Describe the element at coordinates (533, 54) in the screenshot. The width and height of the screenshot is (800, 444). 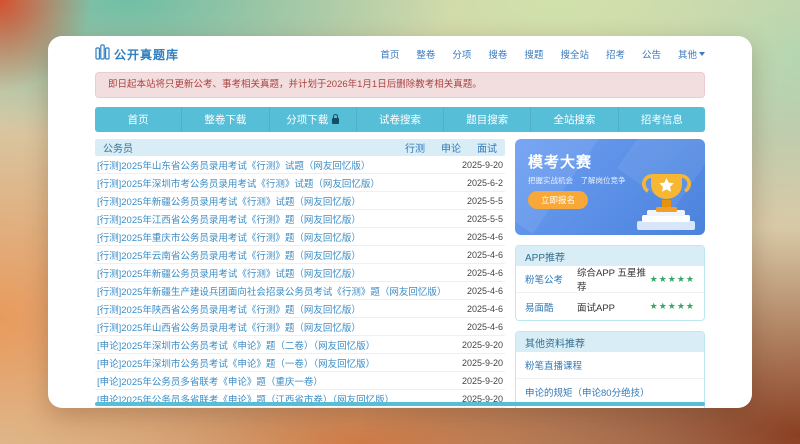
I see `top-nav-item-搜题: 搜题` at that location.